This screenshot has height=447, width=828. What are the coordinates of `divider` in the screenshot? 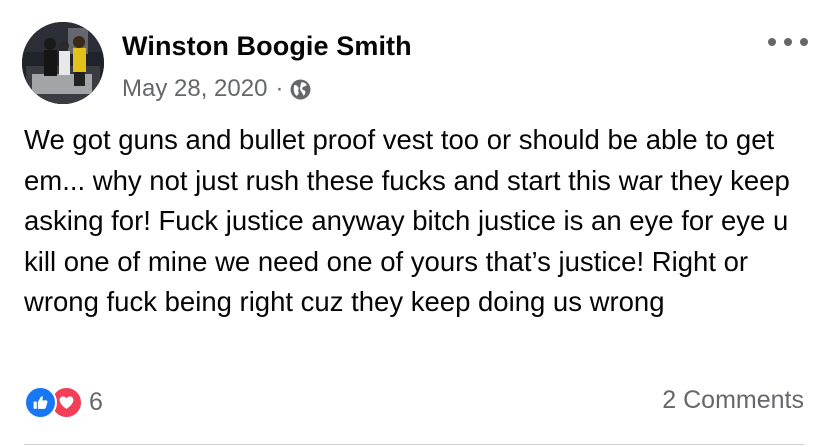 It's located at (414, 444).